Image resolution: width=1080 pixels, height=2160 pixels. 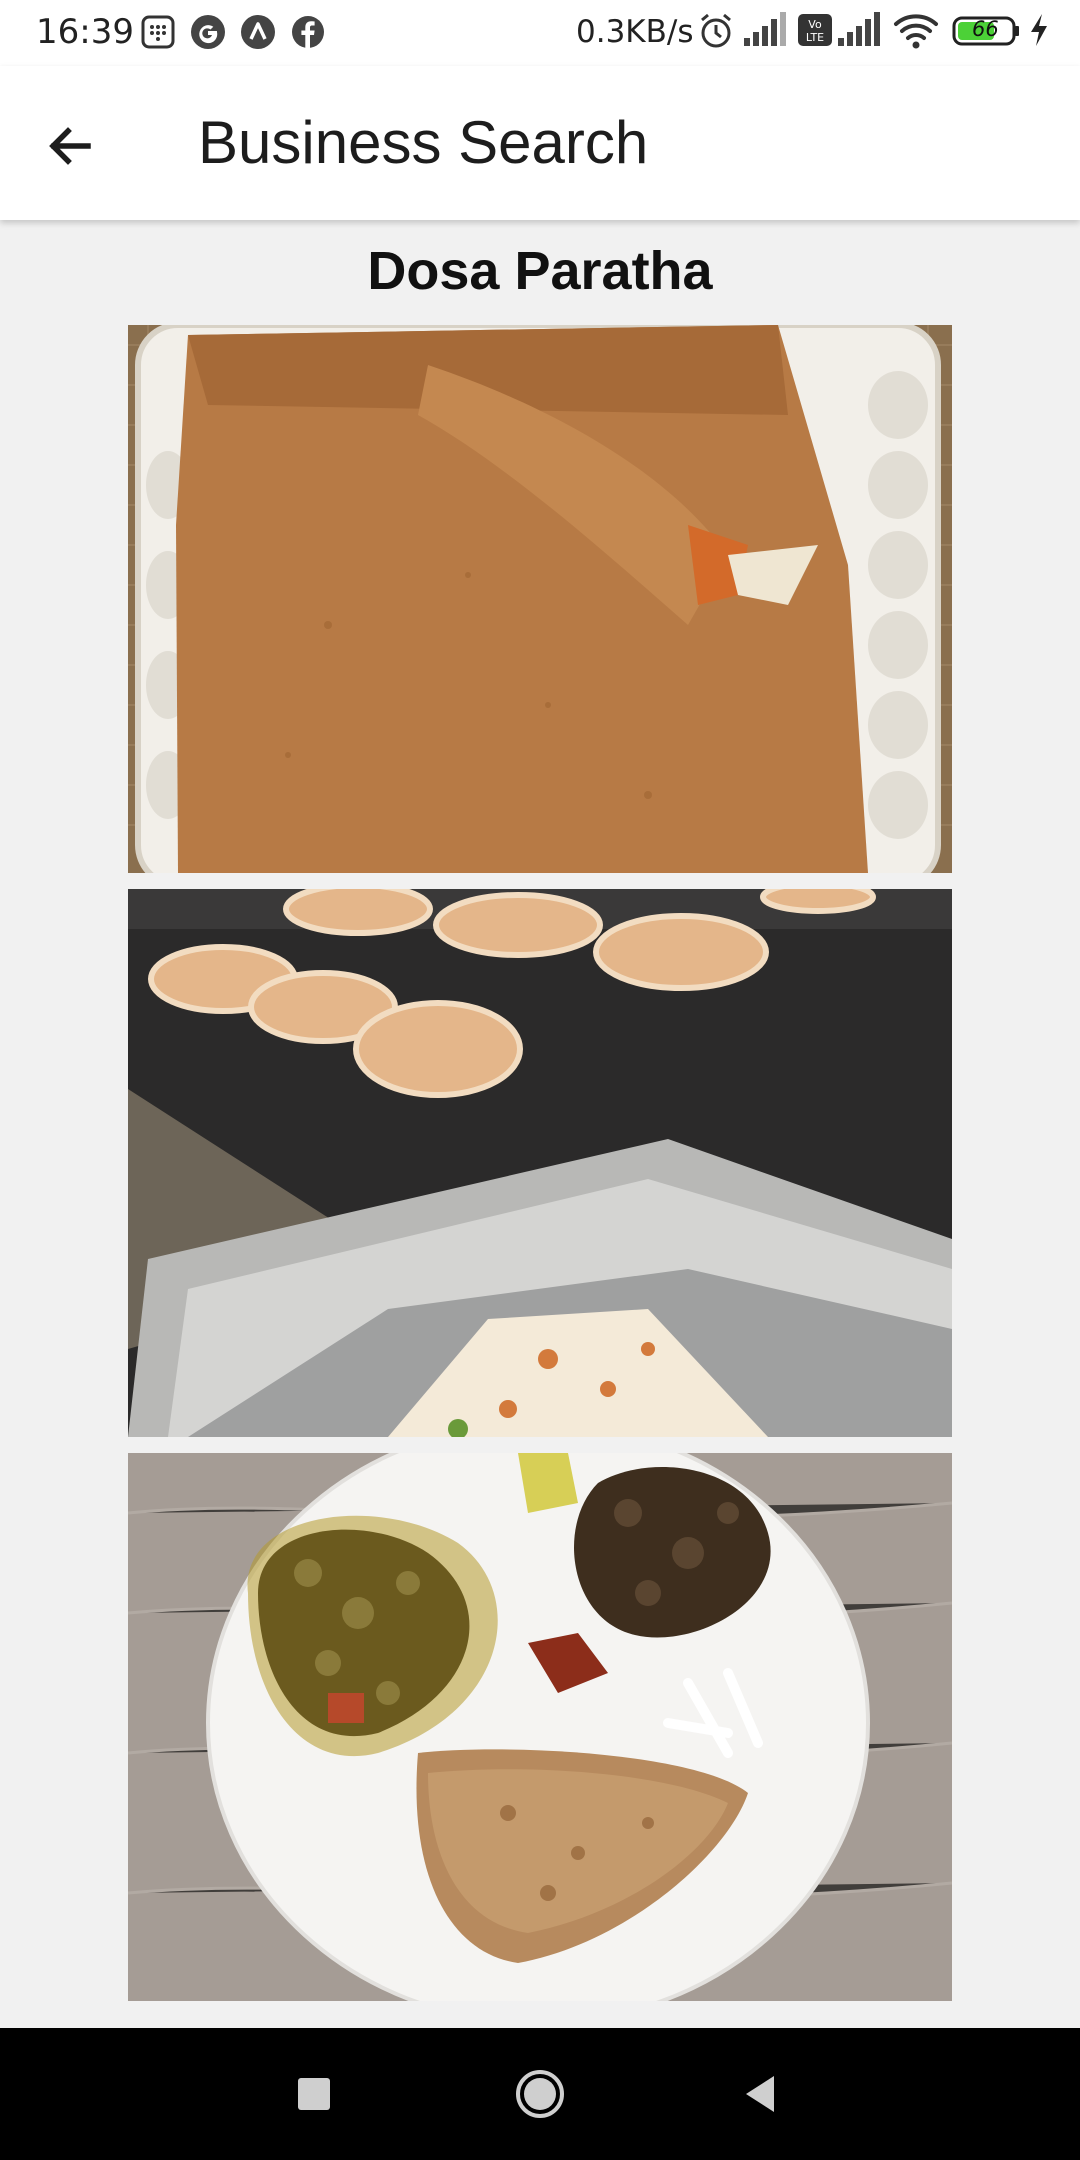 What do you see at coordinates (716, 33) in the screenshot?
I see `alarm-icon` at bounding box center [716, 33].